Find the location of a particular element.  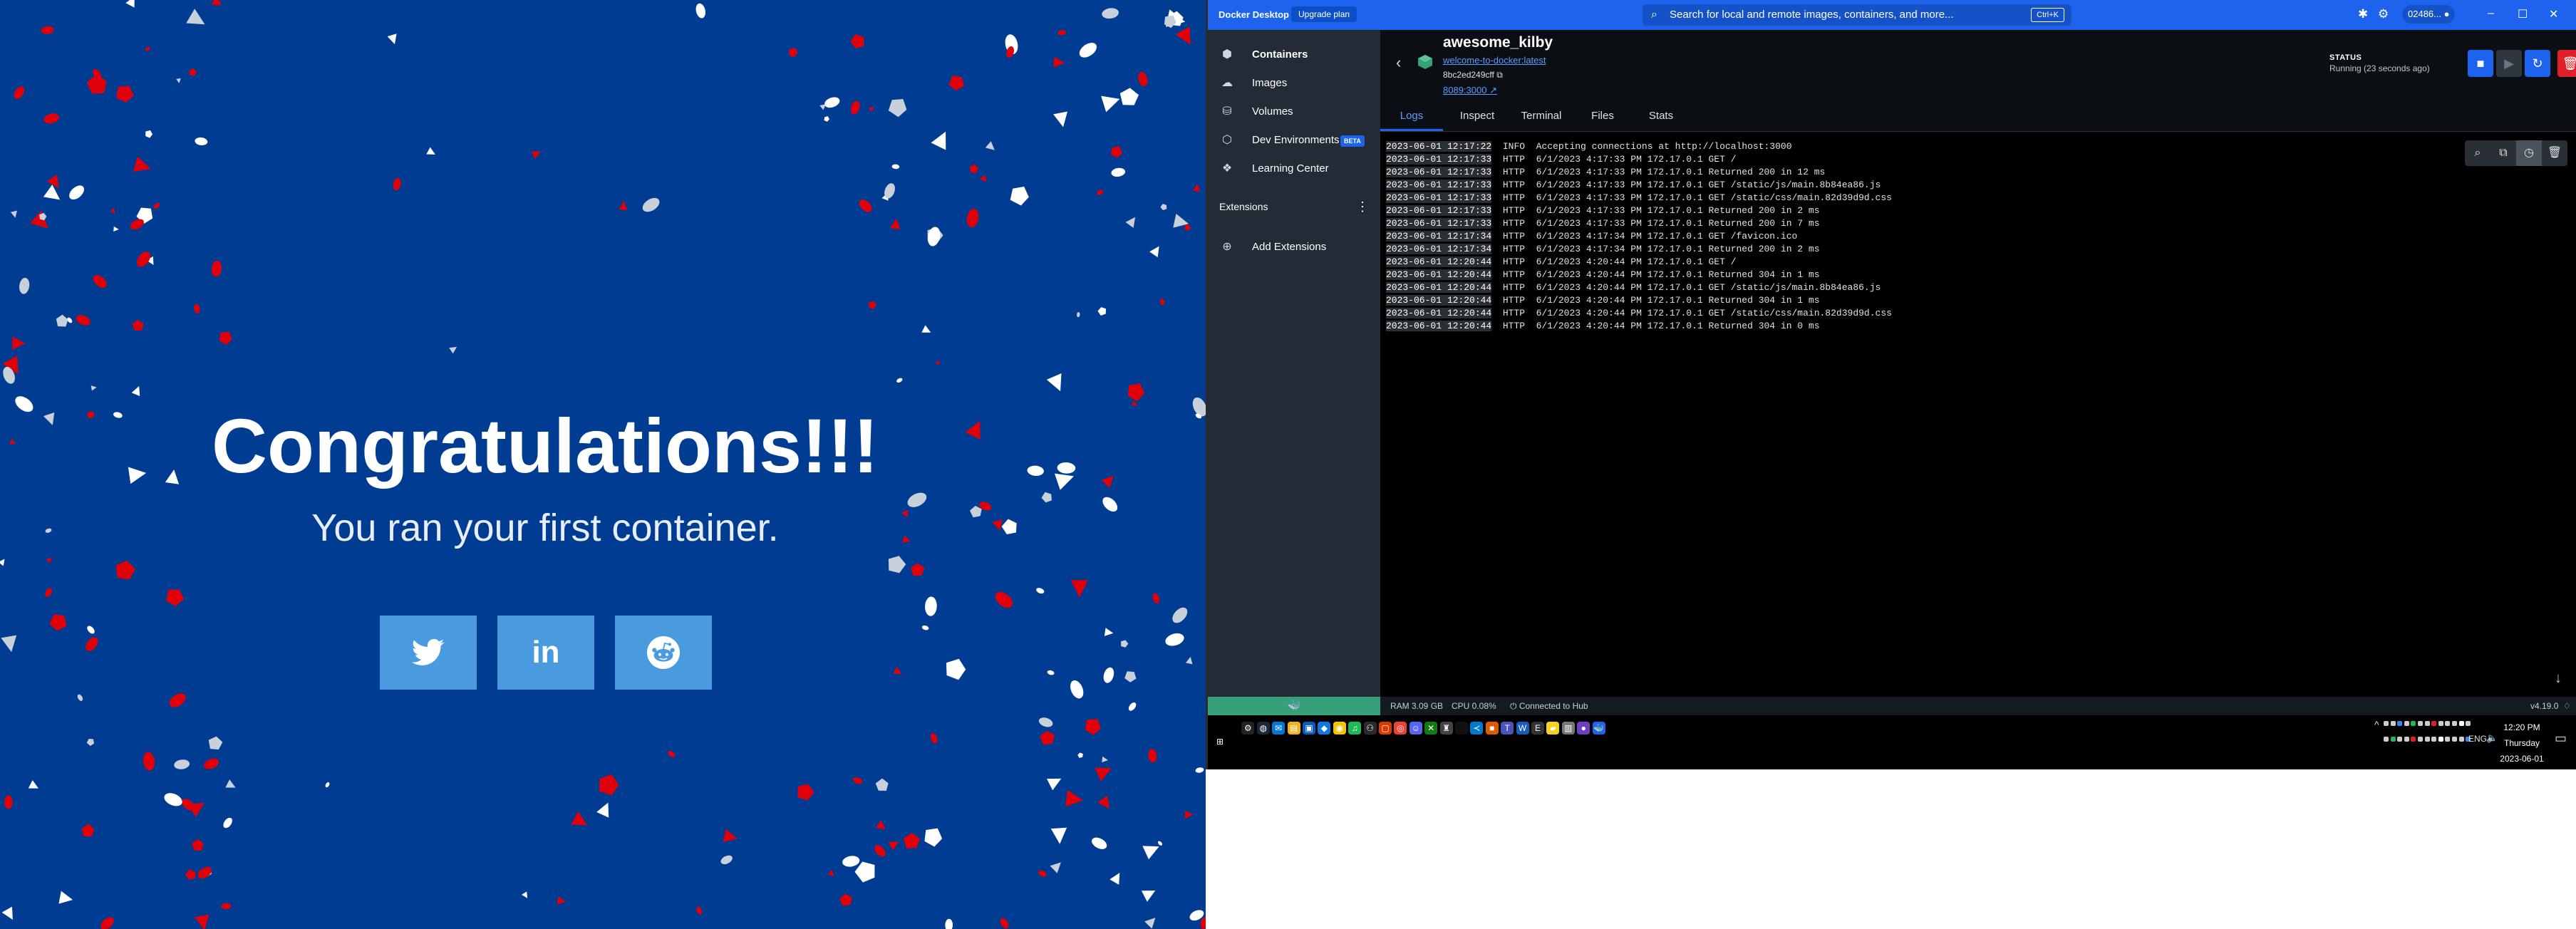

app-orange-icon: ■ is located at coordinates (1492, 728).